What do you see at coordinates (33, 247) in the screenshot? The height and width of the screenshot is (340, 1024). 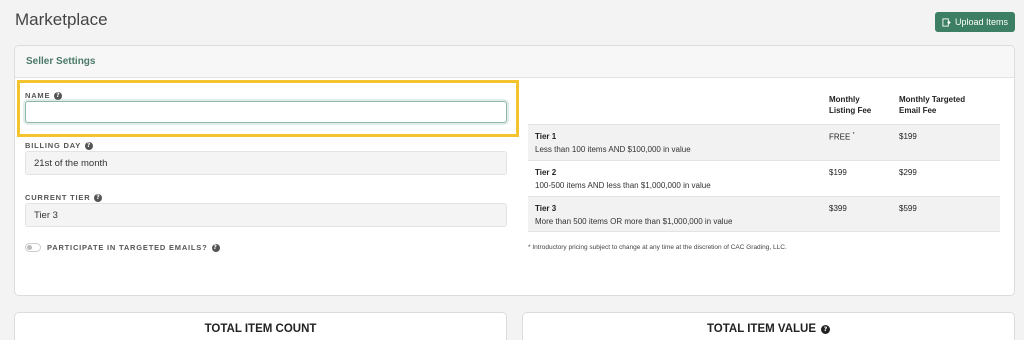 I see `targeted-emails-toggle` at bounding box center [33, 247].